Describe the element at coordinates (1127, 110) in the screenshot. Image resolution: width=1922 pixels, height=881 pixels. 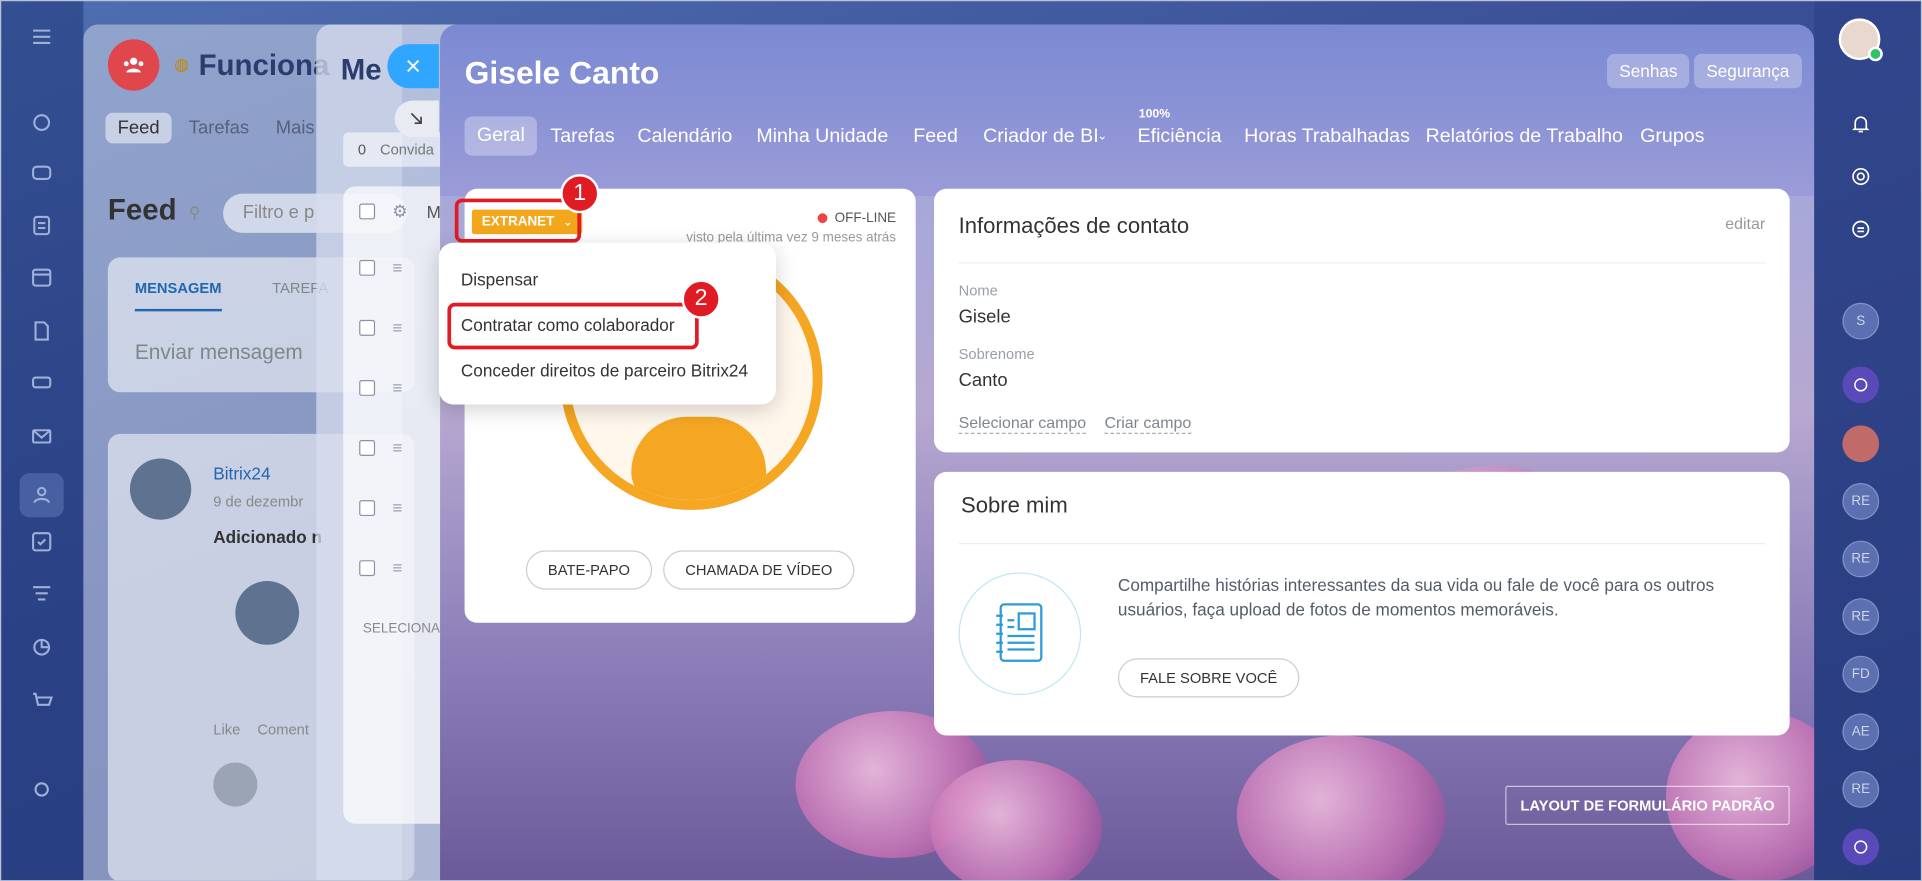
I see `background-sky` at that location.